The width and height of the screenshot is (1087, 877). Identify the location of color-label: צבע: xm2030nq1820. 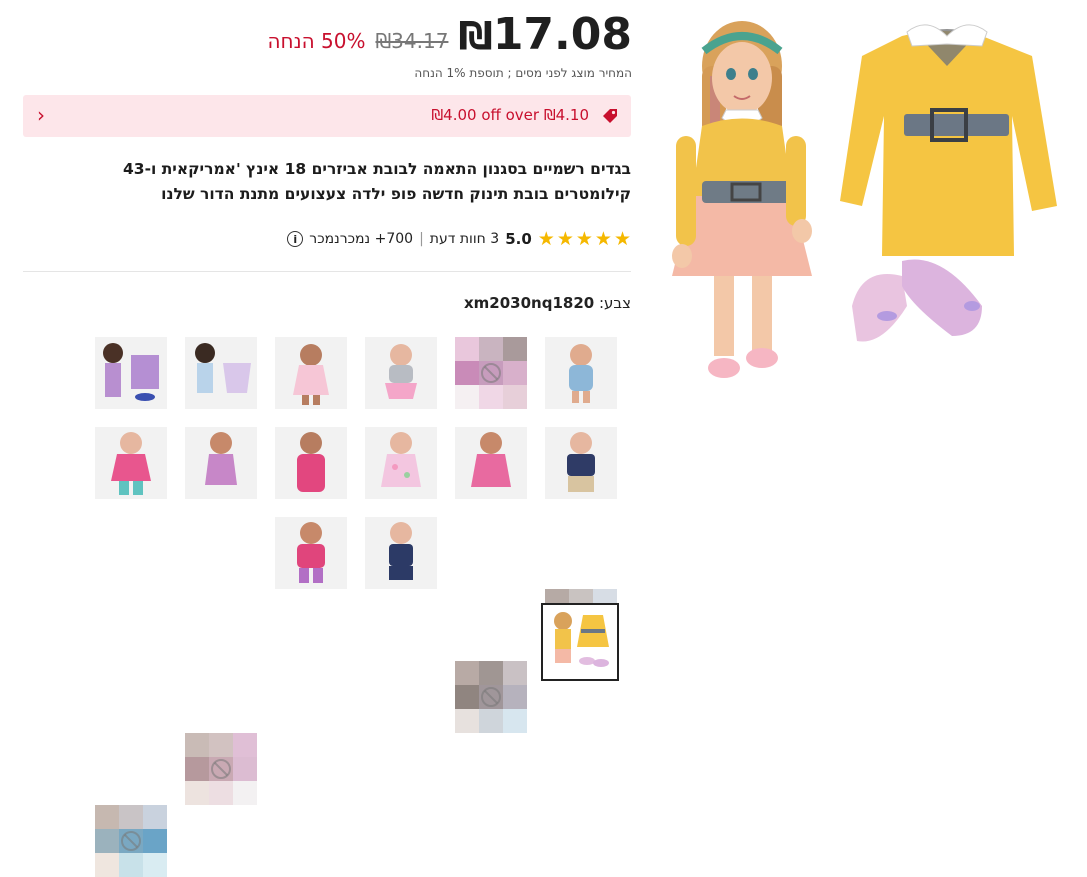
(547, 303).